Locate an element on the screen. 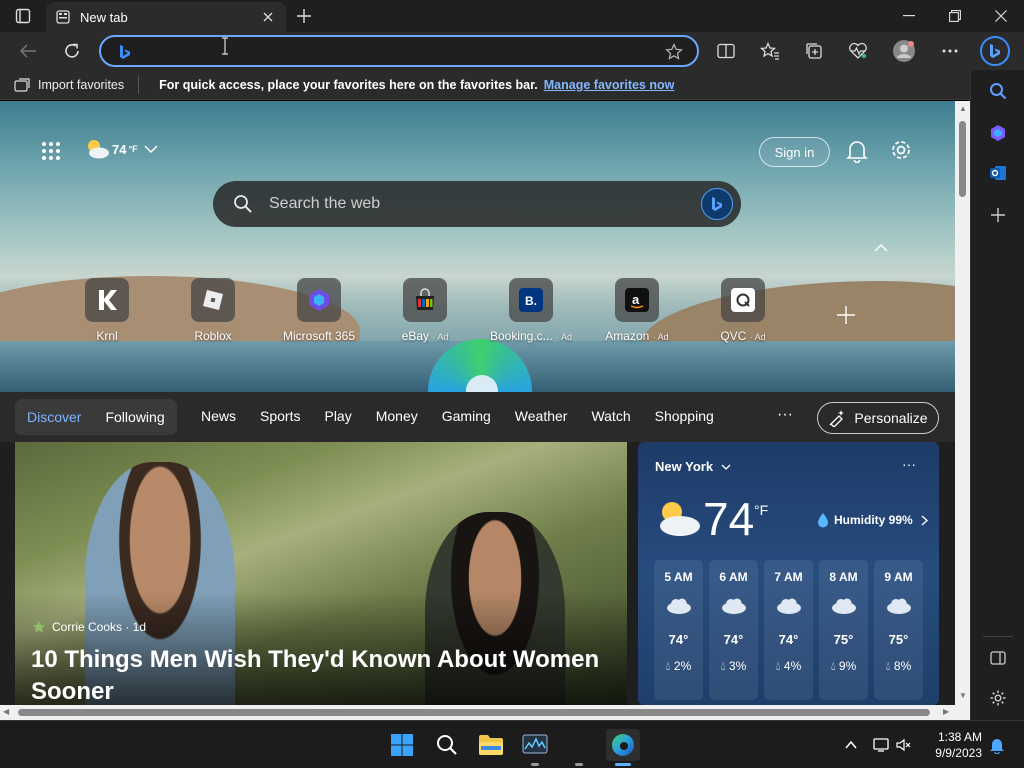 The width and height of the screenshot is (1024, 768). hourly-forecast-item: 8 AM 75° 💧︎ 9% is located at coordinates (843, 630).